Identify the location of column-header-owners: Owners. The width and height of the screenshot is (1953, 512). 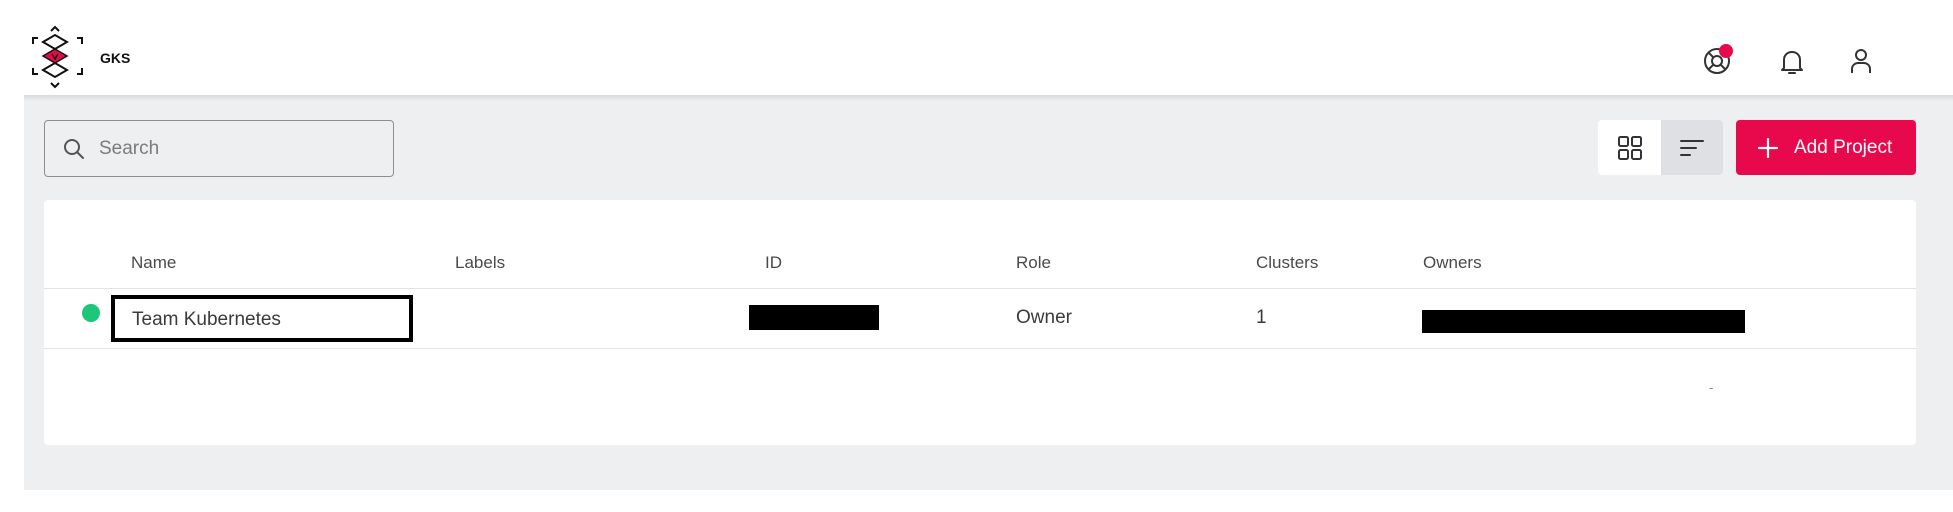
(1452, 262).